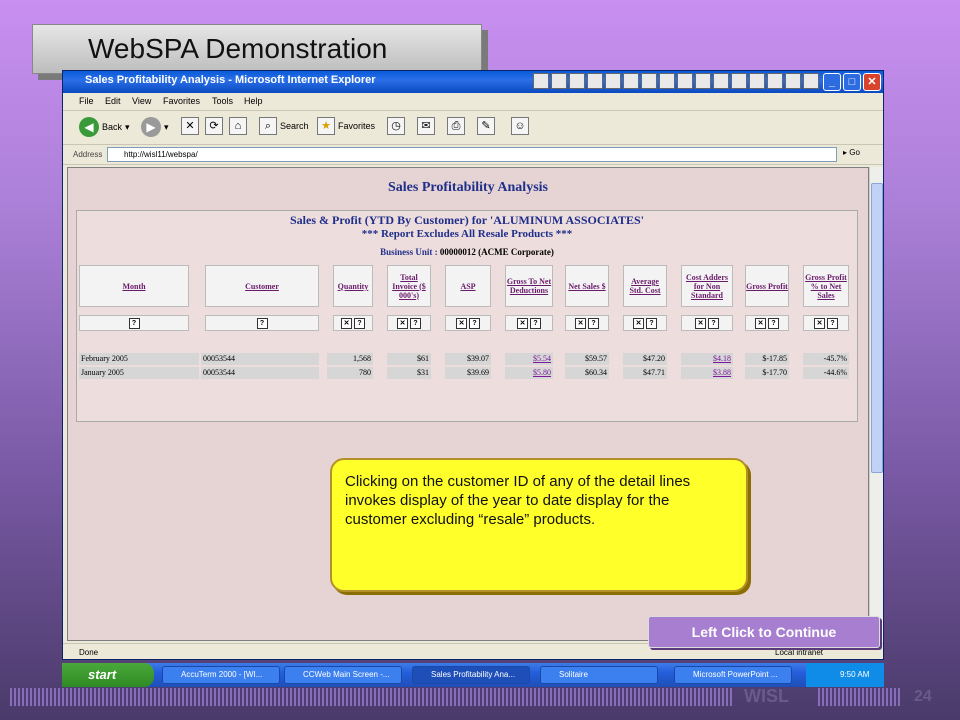 The height and width of the screenshot is (720, 960). I want to click on forward-button: ▶ ▾, so click(155, 127).